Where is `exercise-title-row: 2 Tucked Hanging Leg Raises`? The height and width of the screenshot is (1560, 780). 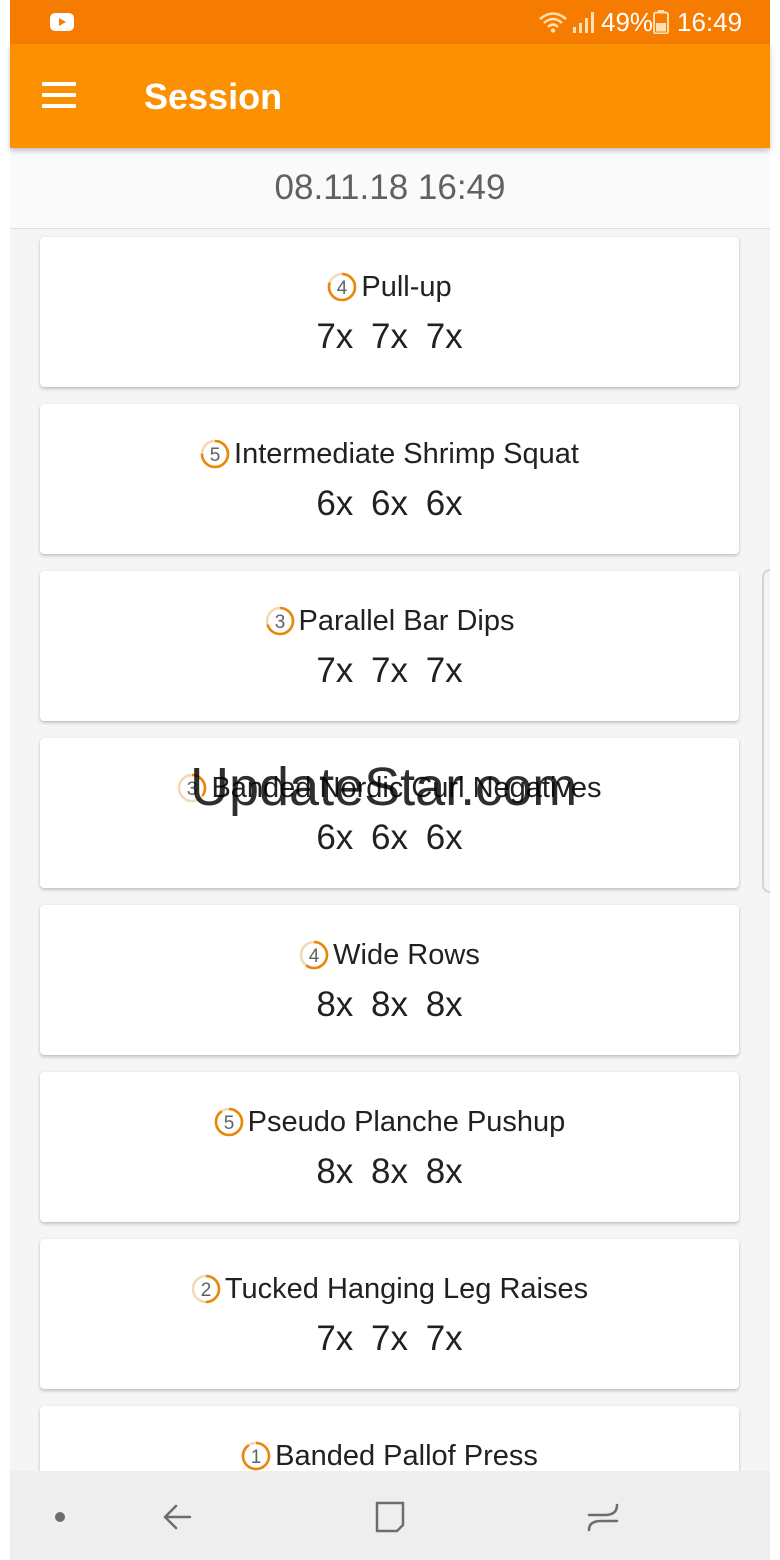
exercise-title-row: 2 Tucked Hanging Leg Raises is located at coordinates (389, 1289).